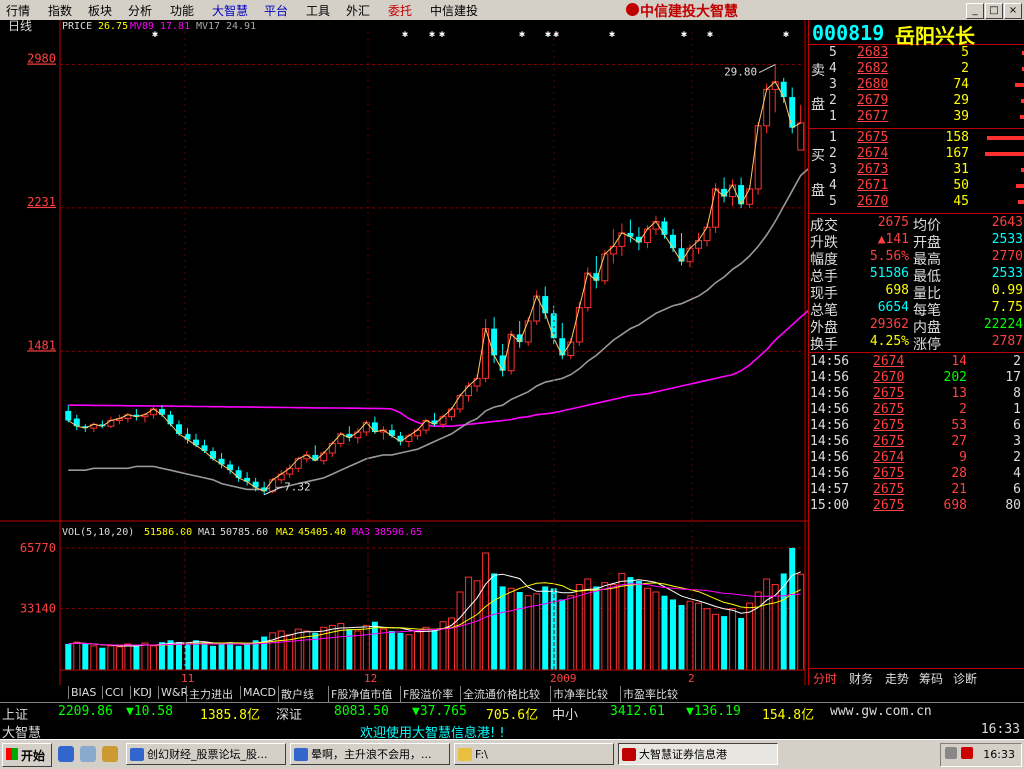 The image size is (1024, 769). What do you see at coordinates (297, 487) in the screenshot?
I see `low-annotation: 7.32` at bounding box center [297, 487].